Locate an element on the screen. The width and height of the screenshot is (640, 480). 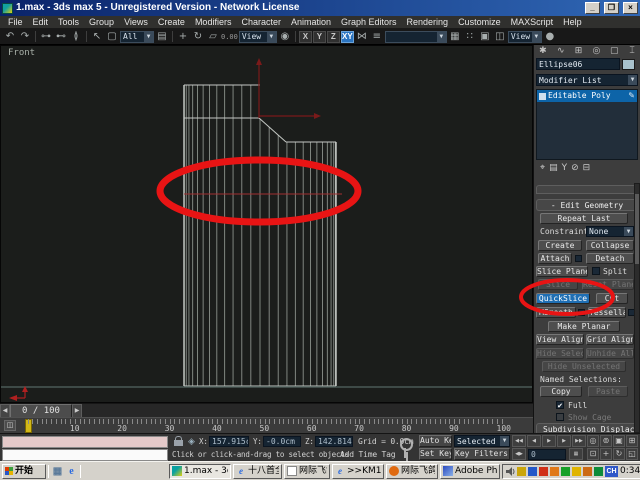
utilities-tab-icon: ⌶ is located at coordinates (631, 51).